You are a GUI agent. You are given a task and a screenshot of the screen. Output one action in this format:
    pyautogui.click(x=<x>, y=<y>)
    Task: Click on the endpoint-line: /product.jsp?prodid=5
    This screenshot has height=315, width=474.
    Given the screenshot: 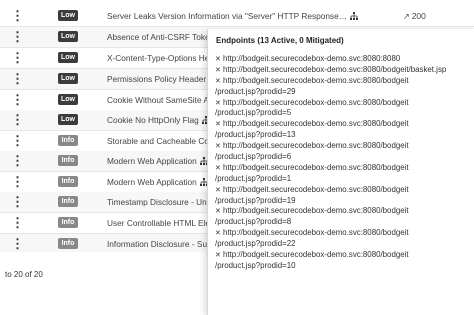 What is the action you would take?
    pyautogui.click(x=342, y=113)
    